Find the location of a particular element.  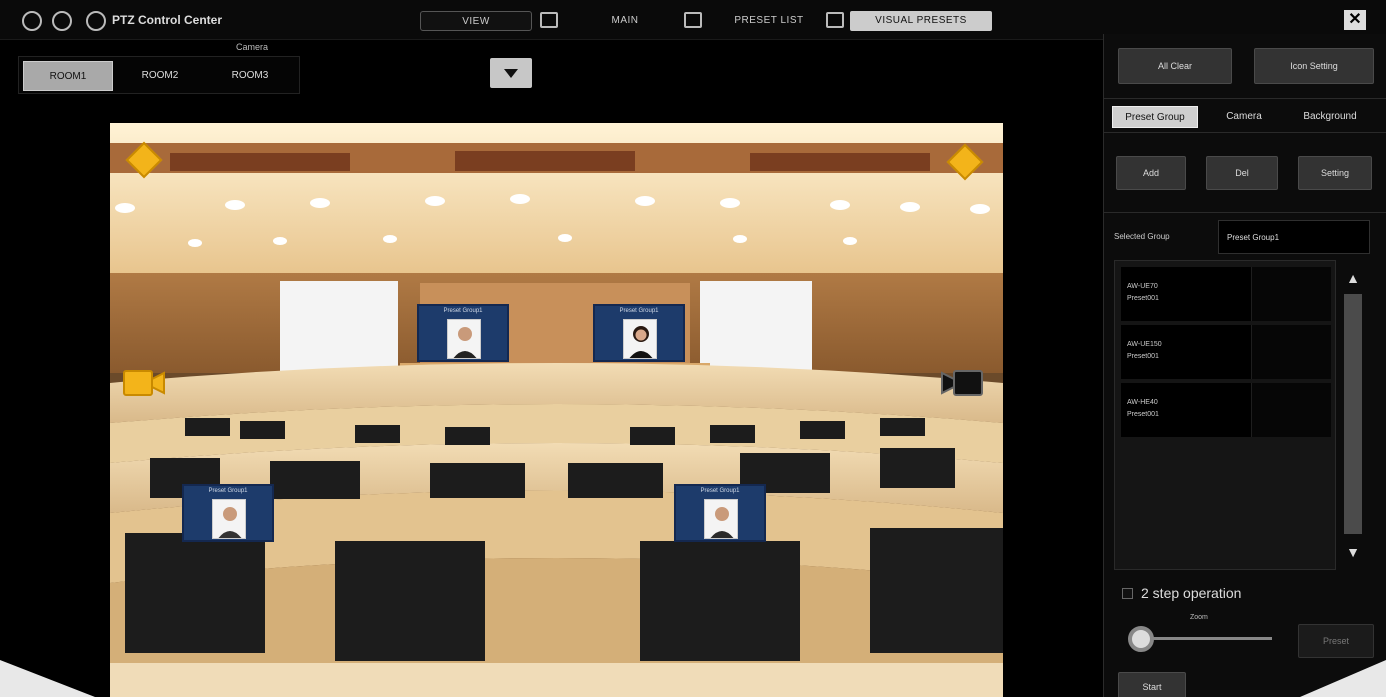

tab-view: VIEW is located at coordinates (476, 21).